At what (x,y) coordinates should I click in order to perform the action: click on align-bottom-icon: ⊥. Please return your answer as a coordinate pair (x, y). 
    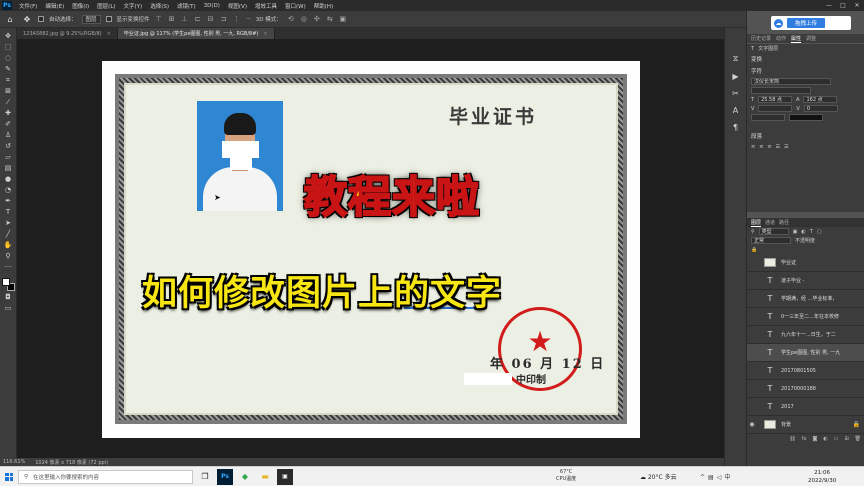
    Looking at the image, I should click on (185, 19).